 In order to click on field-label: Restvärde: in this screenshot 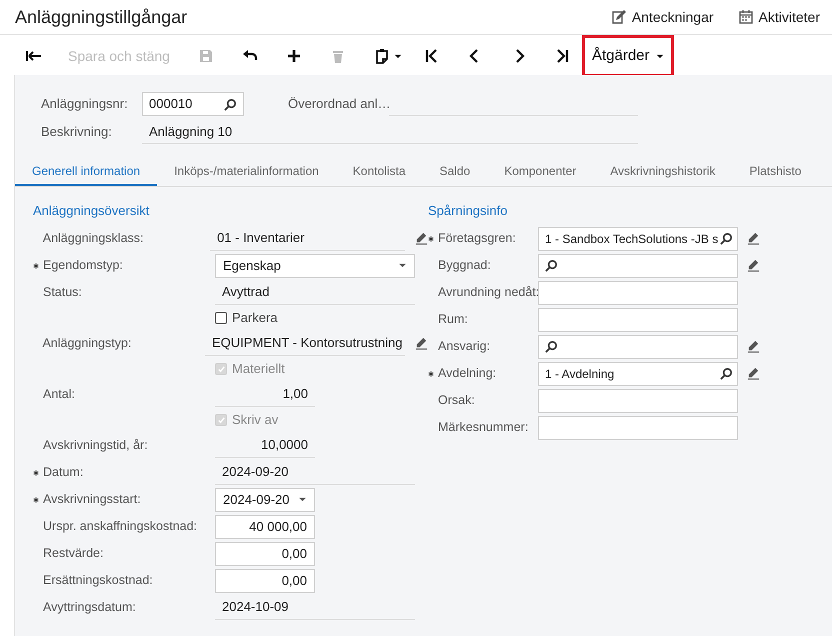, I will do `click(73, 553)`.